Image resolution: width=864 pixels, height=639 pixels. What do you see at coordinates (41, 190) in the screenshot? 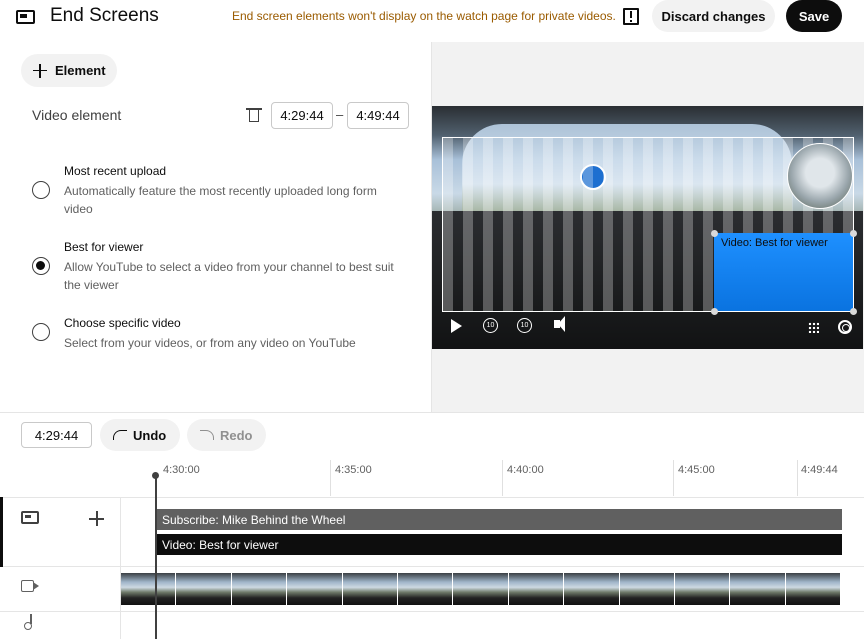
I see `radio-most-recent-upload` at bounding box center [41, 190].